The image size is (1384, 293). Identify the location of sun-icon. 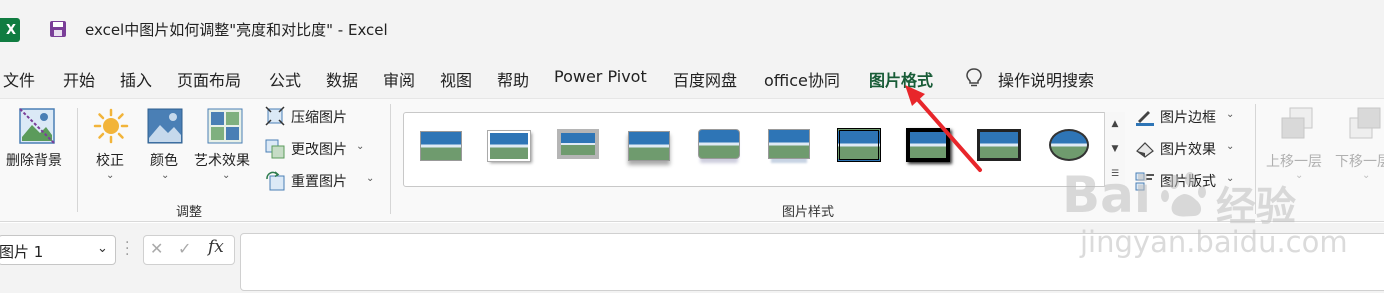
(111, 128).